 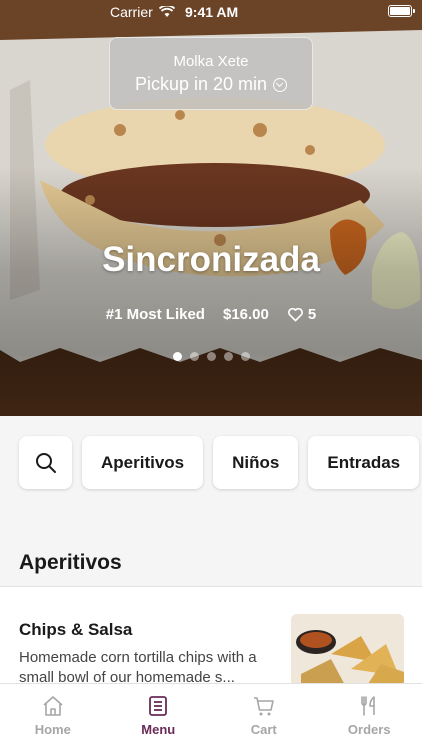 What do you see at coordinates (211, 61) in the screenshot?
I see `store-name: Molka Xete` at bounding box center [211, 61].